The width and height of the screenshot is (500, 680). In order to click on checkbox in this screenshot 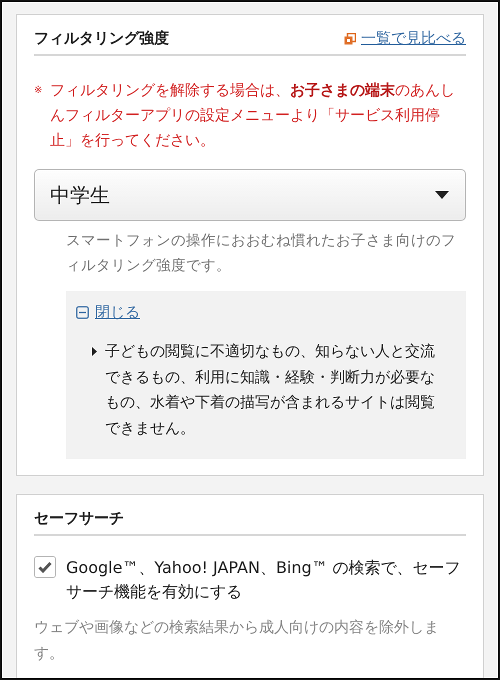, I will do `click(45, 567)`.